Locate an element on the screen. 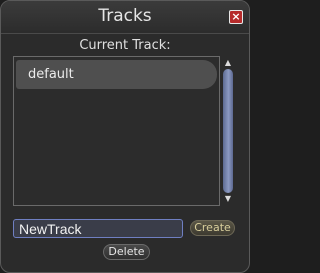 The height and width of the screenshot is (273, 320). list-item: default is located at coordinates (116, 74).